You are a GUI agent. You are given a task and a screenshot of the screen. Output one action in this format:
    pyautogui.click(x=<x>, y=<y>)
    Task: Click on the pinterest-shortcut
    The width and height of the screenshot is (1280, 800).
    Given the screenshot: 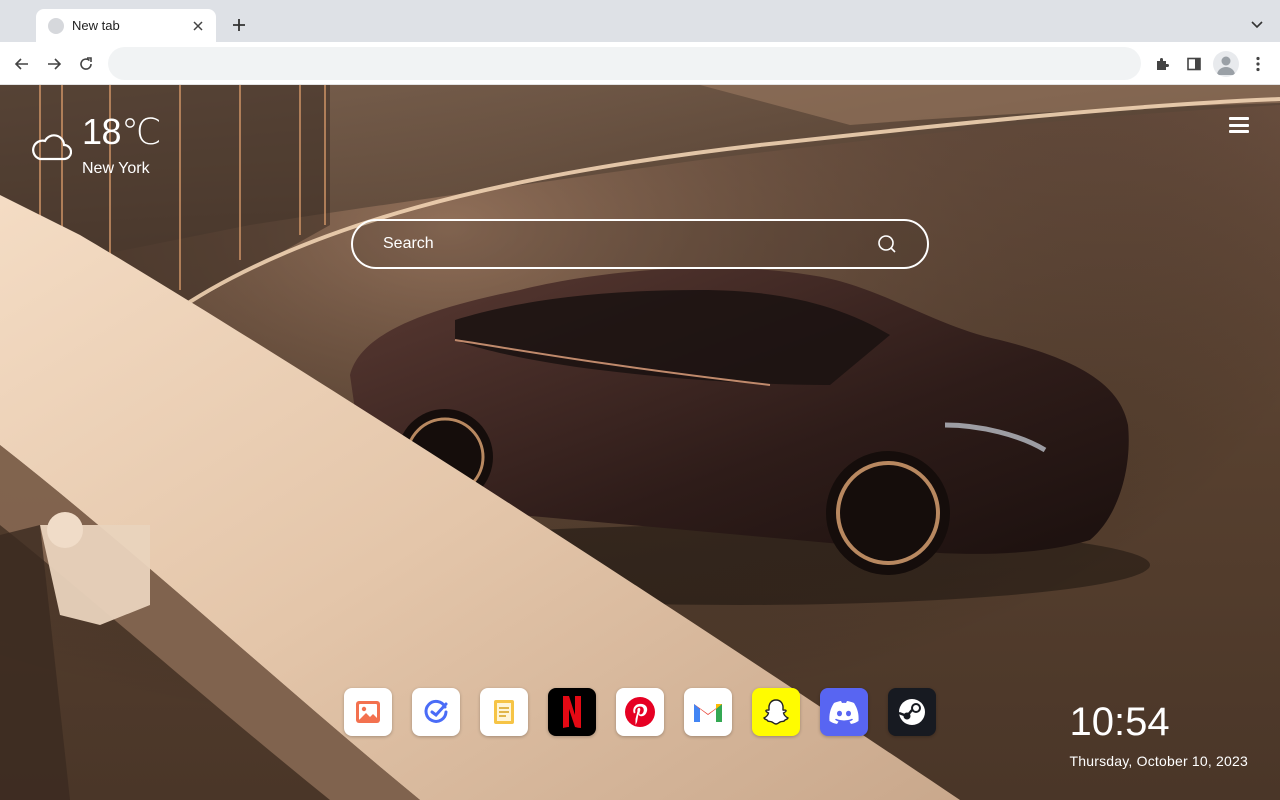 What is the action you would take?
    pyautogui.click(x=640, y=712)
    